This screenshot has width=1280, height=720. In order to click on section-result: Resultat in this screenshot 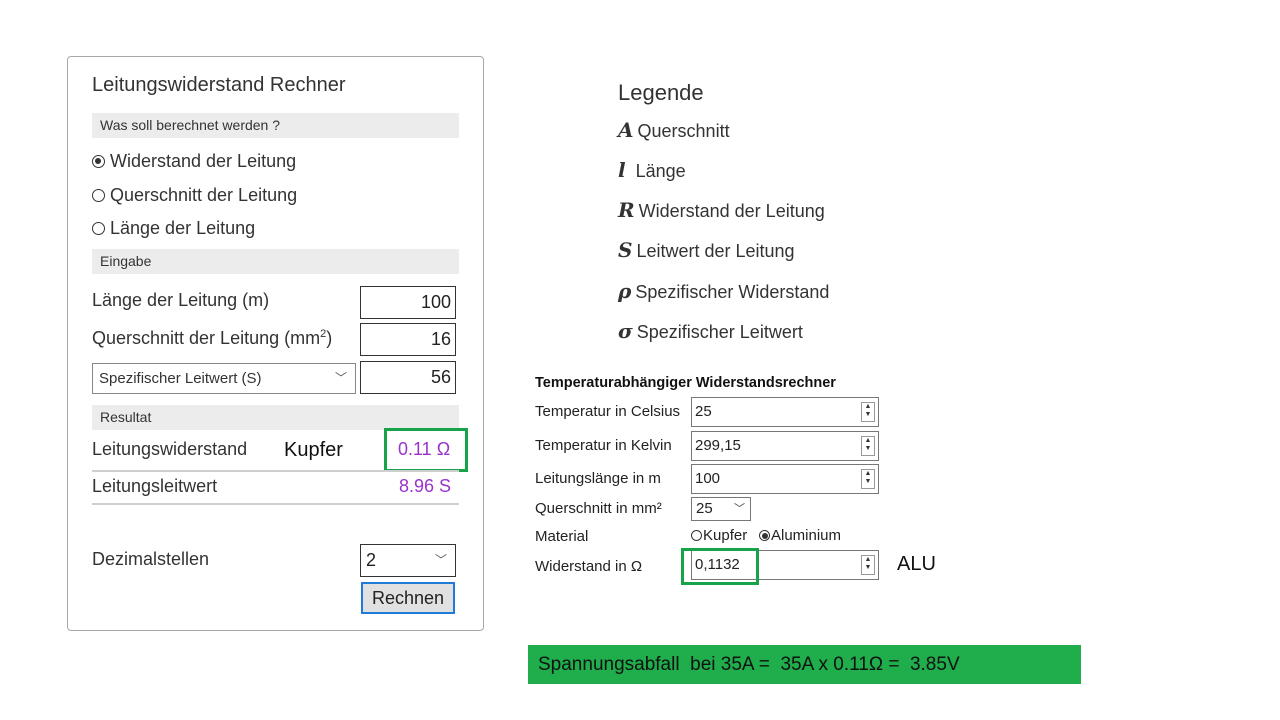, I will do `click(275, 417)`.